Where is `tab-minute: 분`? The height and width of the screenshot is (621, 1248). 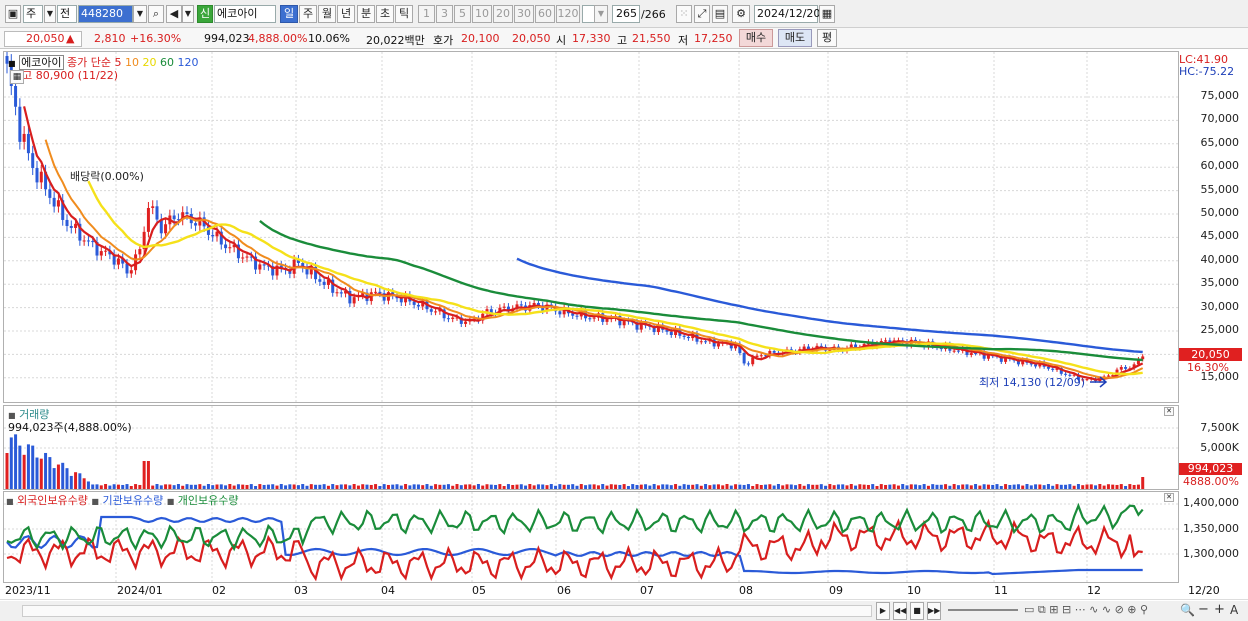
tab-minute: 분 is located at coordinates (366, 14).